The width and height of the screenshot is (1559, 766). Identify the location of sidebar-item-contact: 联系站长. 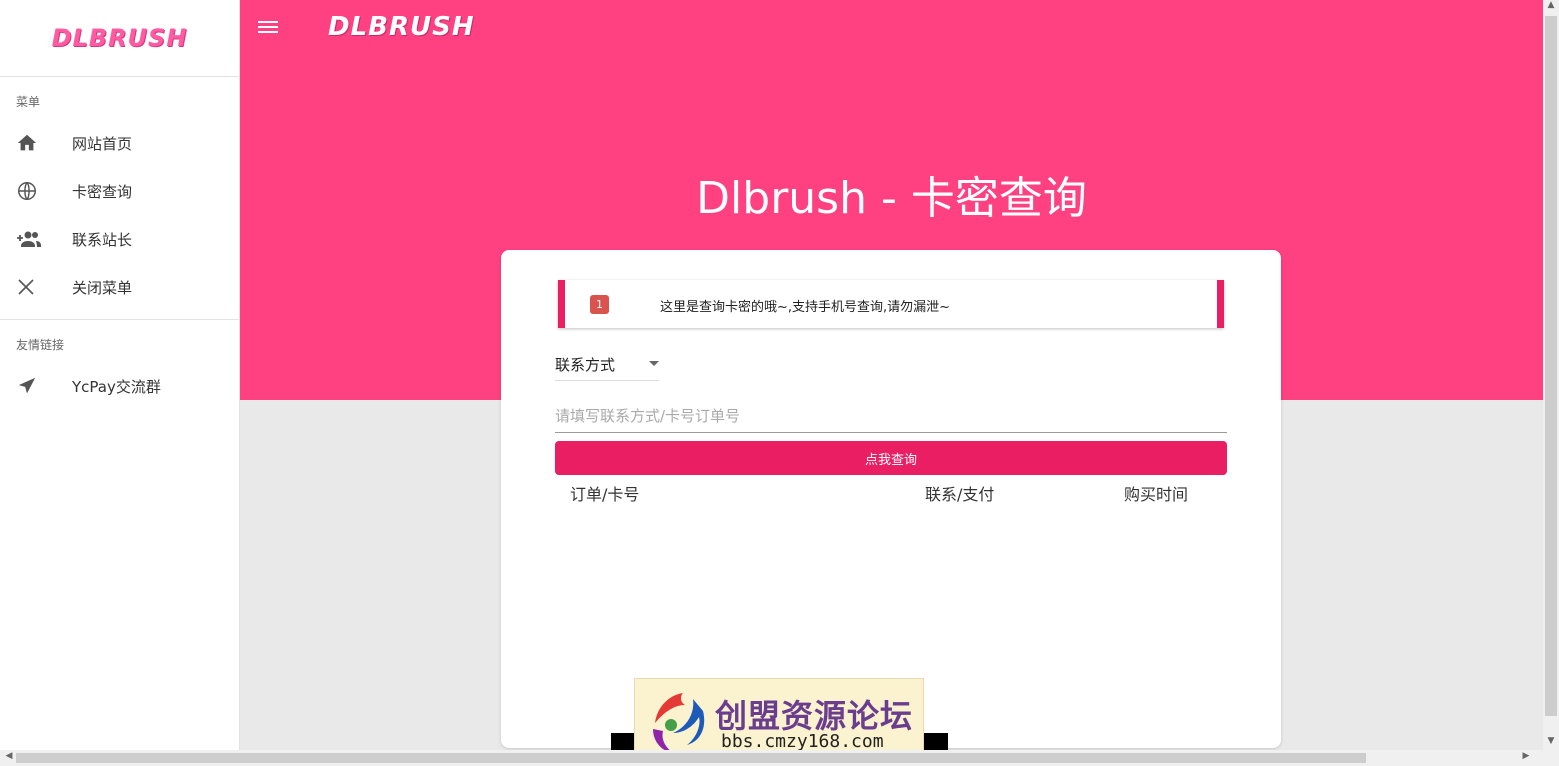
(119, 239).